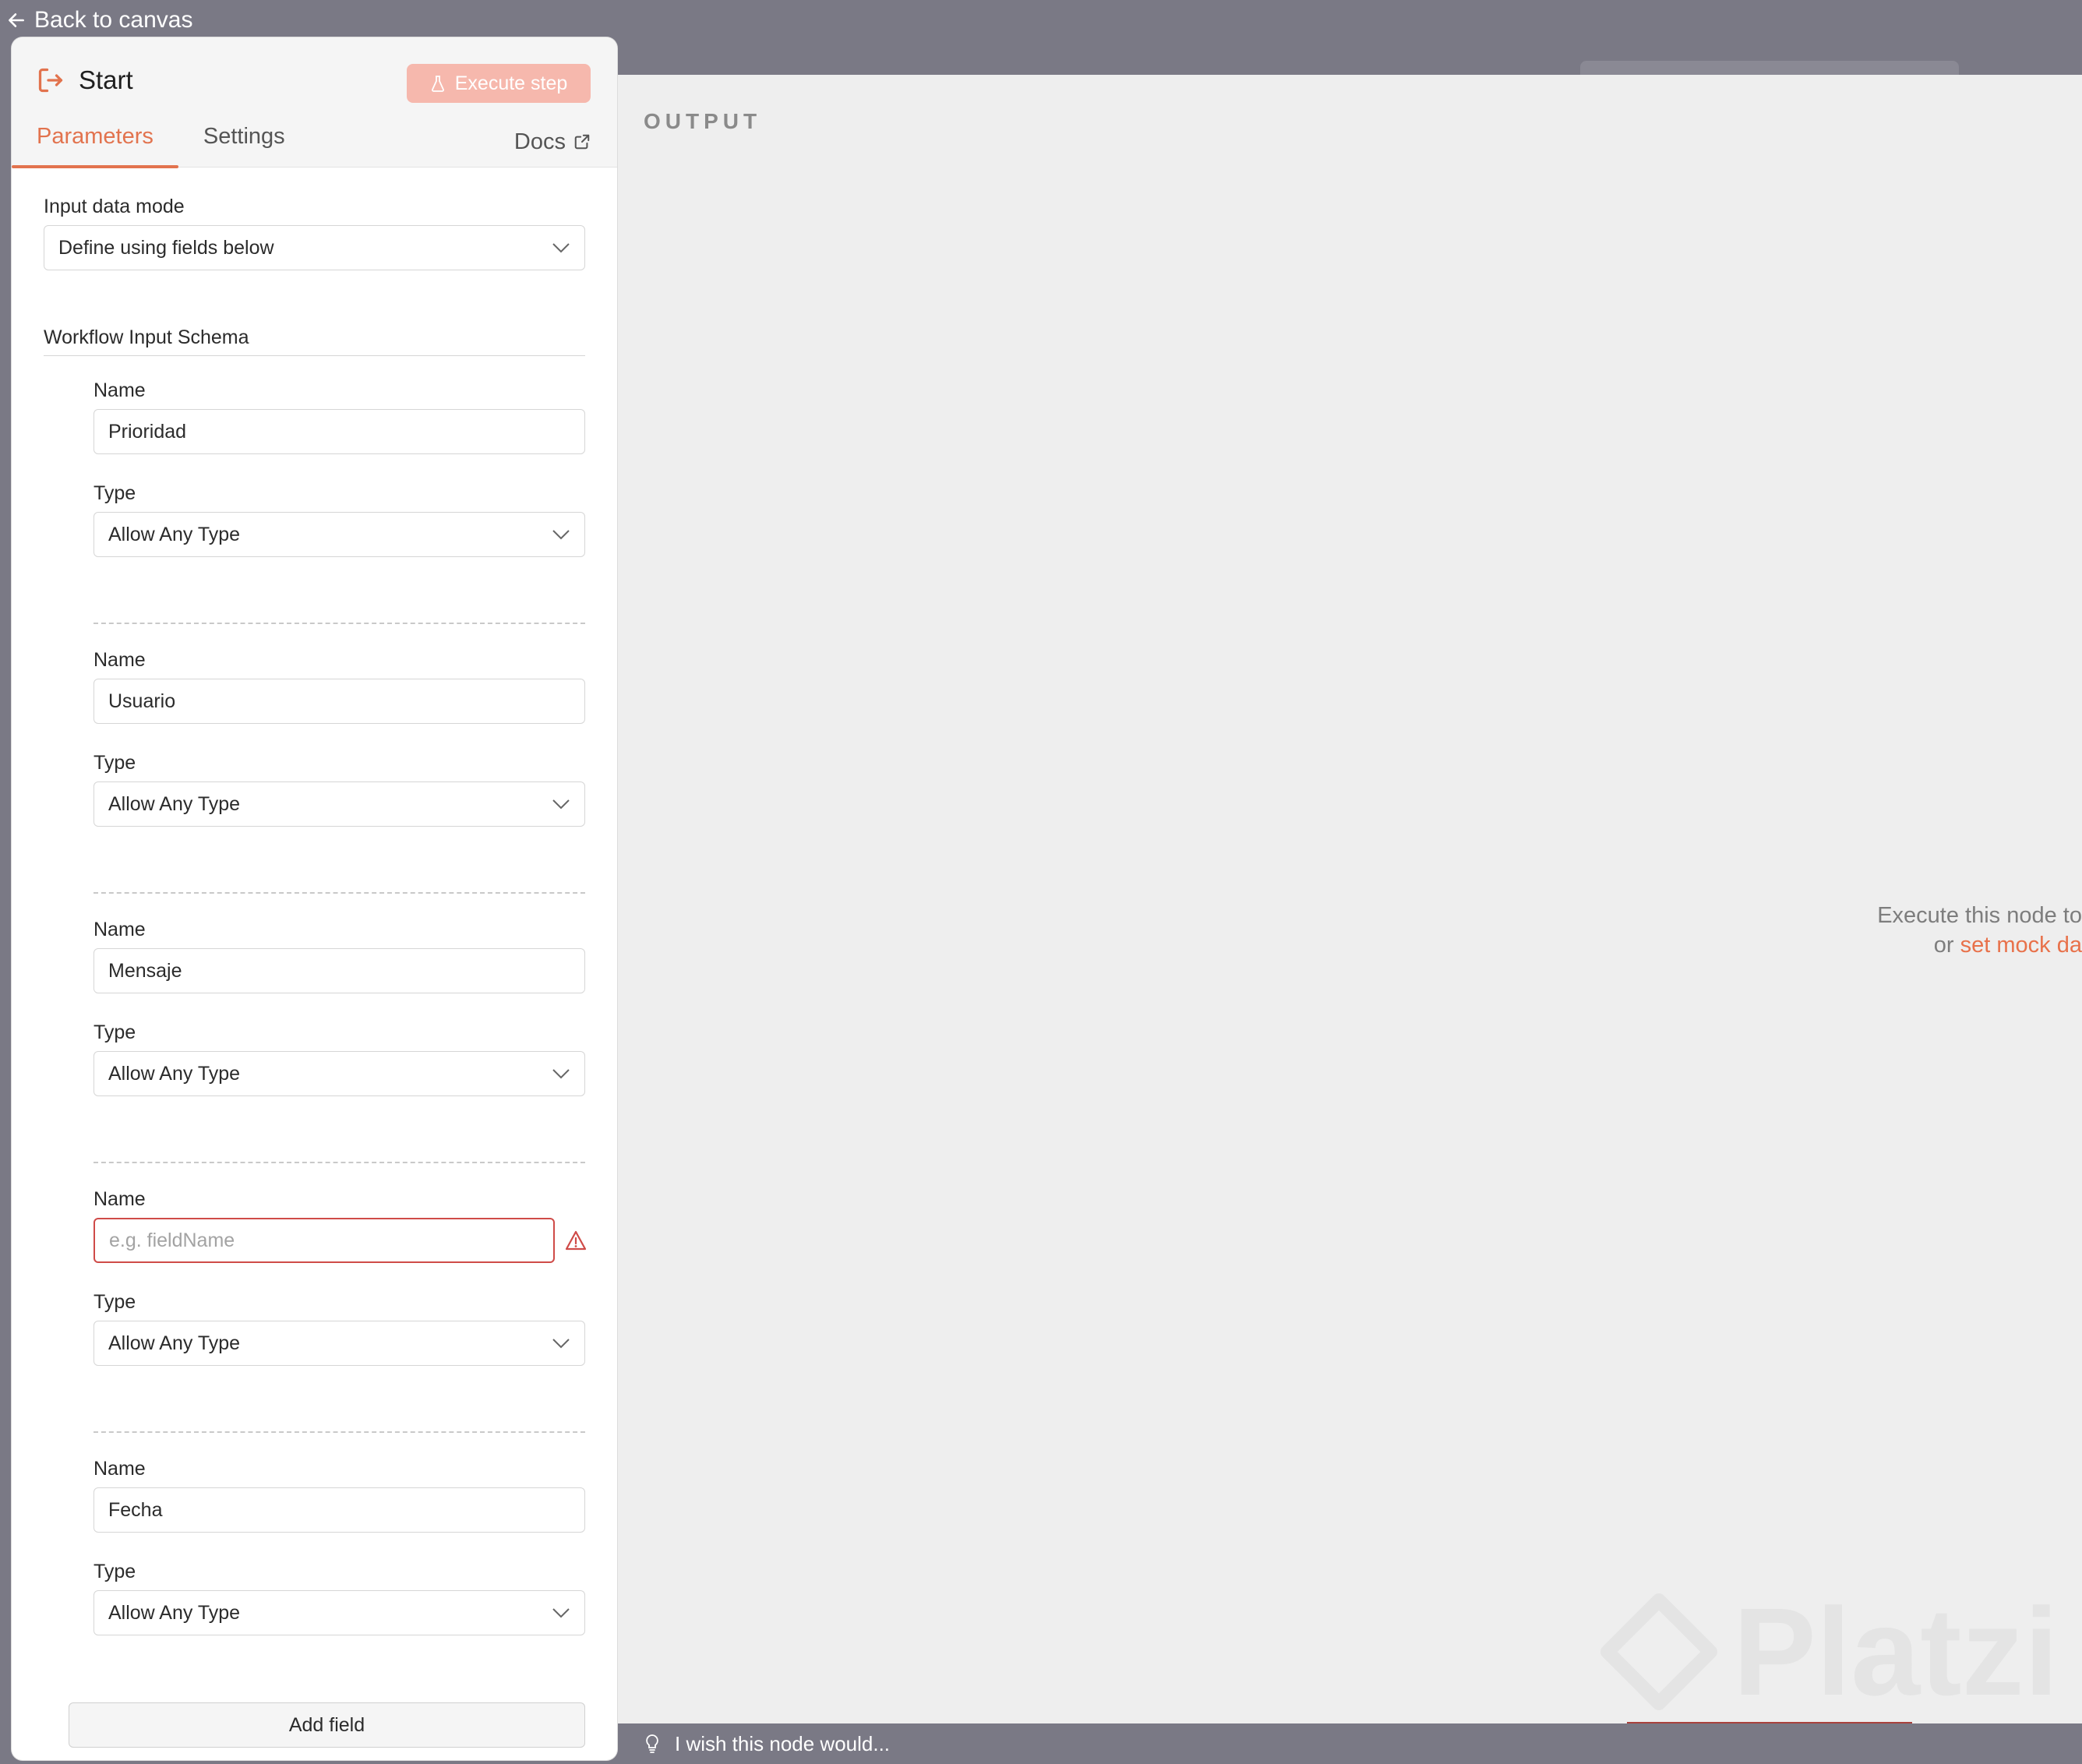  What do you see at coordinates (314, 142) in the screenshot?
I see `panel-tabs: Parameters Settings Docs` at bounding box center [314, 142].